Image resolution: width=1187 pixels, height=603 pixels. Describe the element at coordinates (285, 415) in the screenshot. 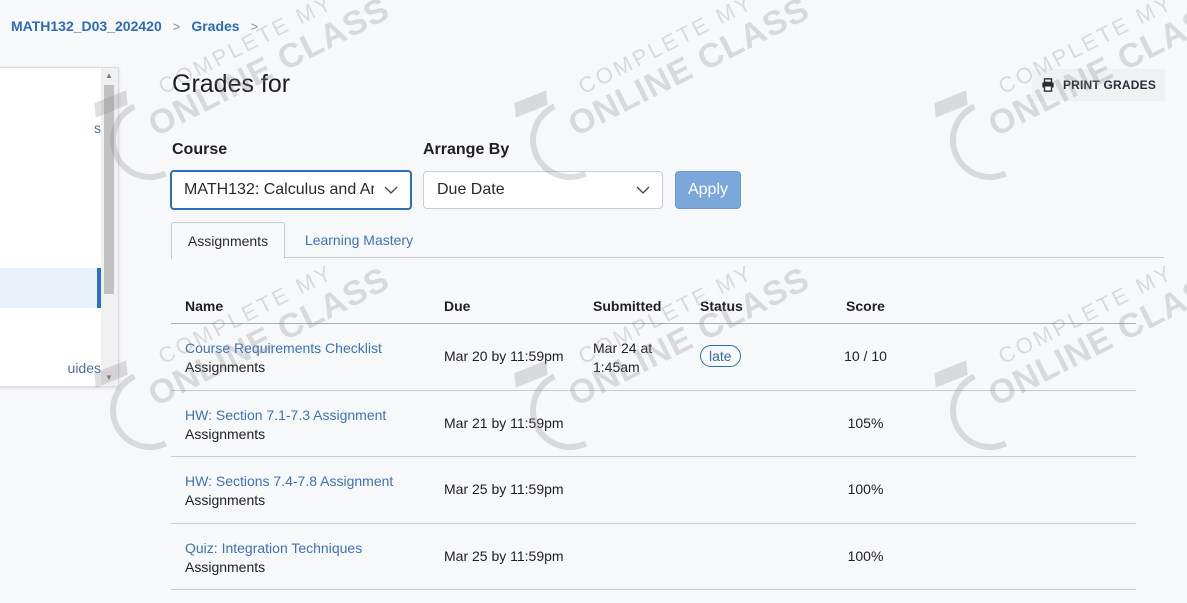

I see `assignment-link: HW: Section 7.1-7.3 Assignment` at that location.